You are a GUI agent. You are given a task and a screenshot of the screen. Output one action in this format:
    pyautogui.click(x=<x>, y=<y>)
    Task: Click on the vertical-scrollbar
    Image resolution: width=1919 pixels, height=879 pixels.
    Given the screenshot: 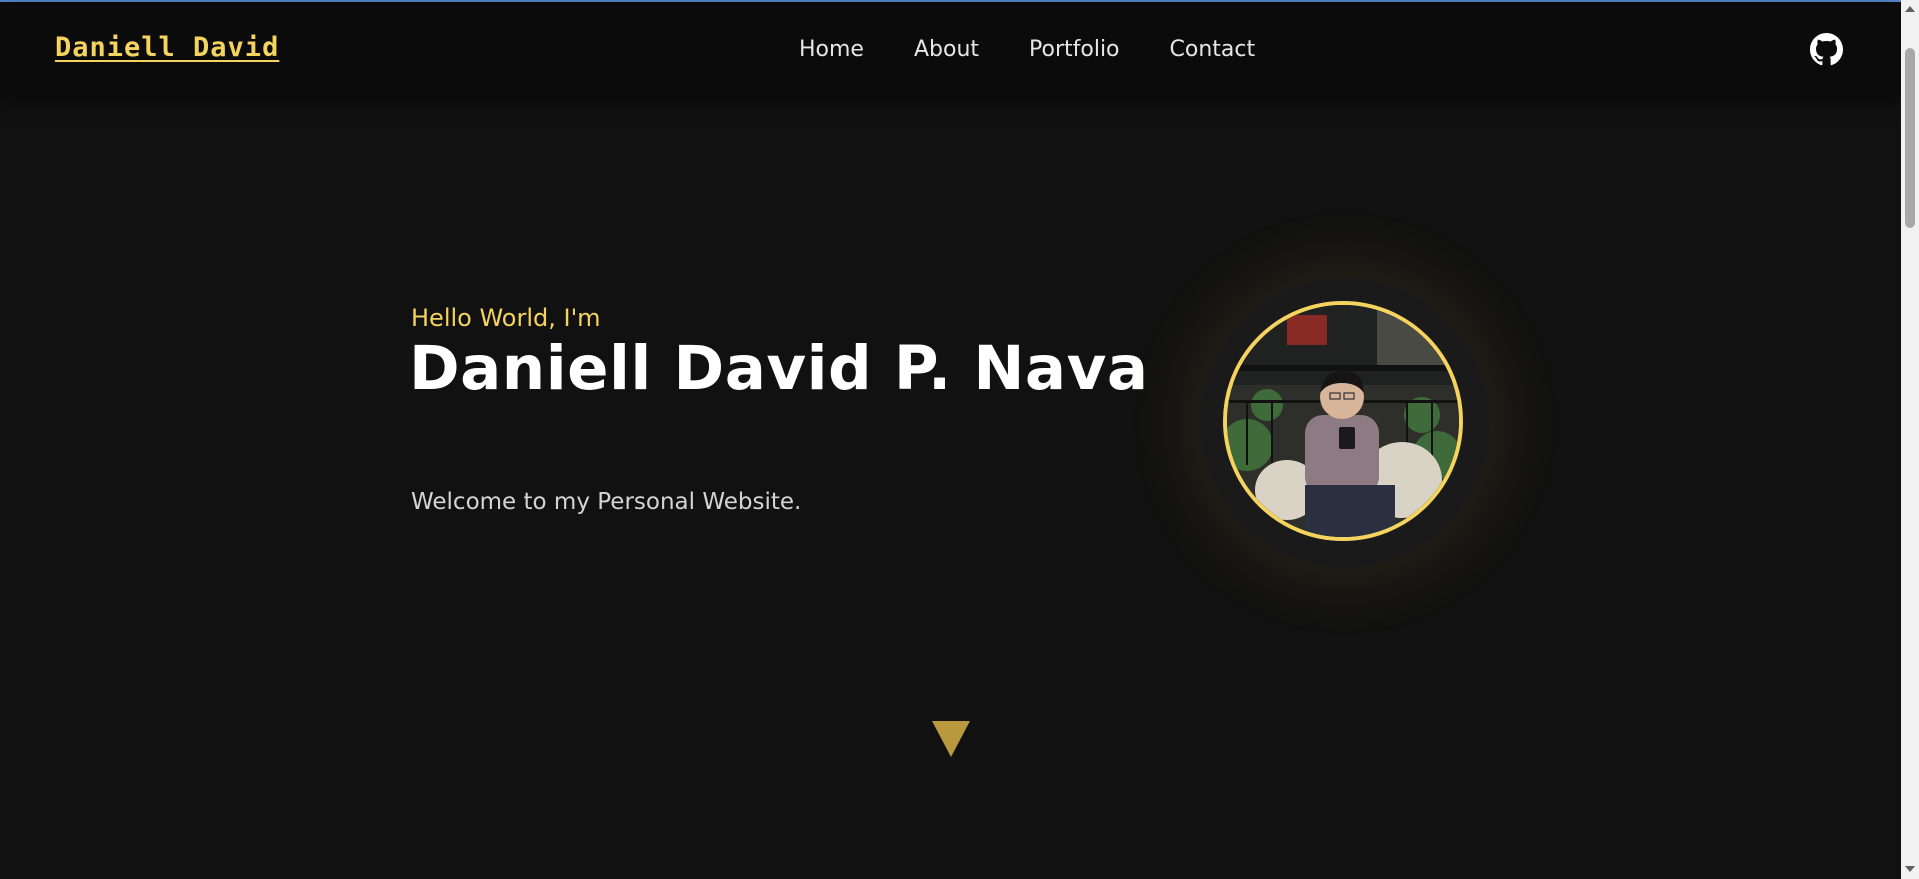 What is the action you would take?
    pyautogui.click(x=1910, y=439)
    